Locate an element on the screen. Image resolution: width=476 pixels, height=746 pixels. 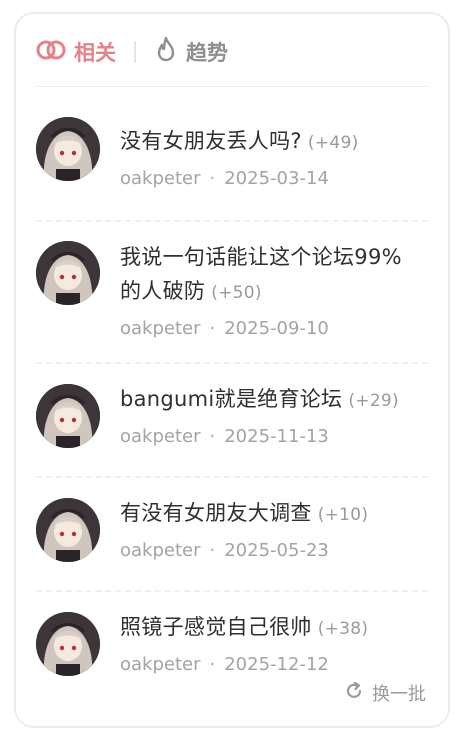
post-date: 2025-09-10 is located at coordinates (276, 328).